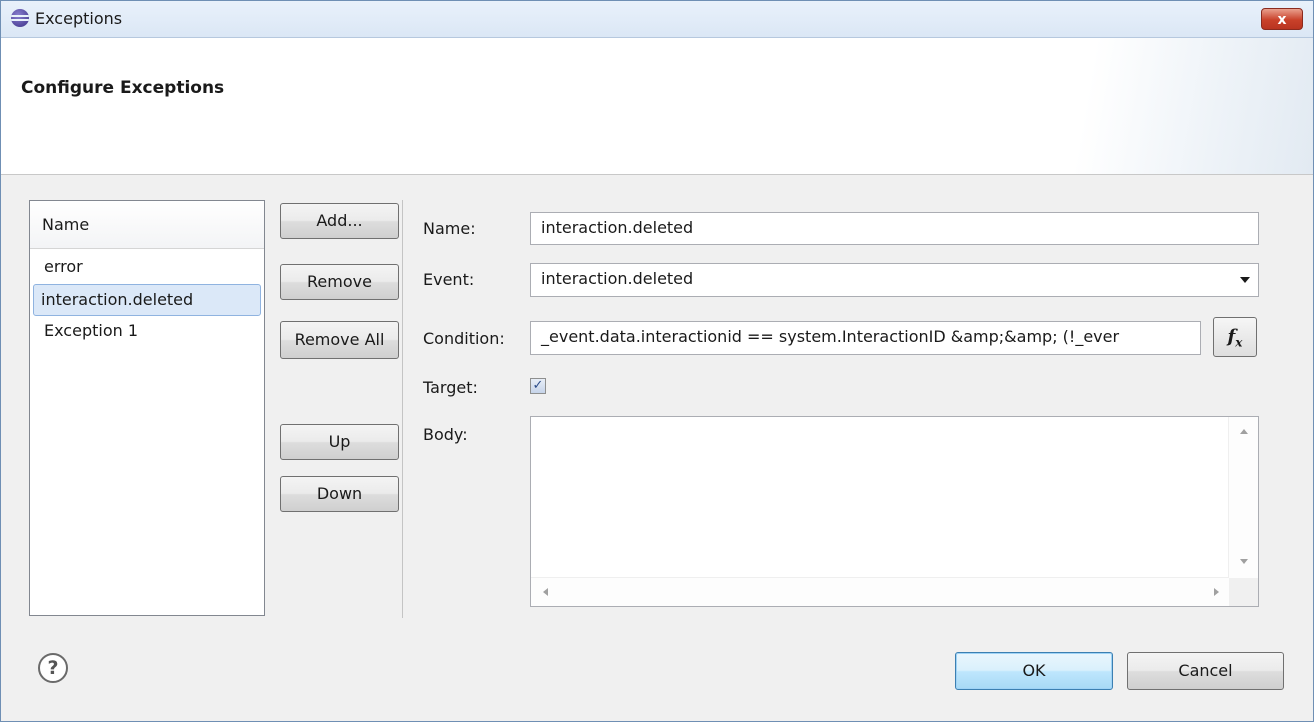  I want to click on window-title: Exceptions, so click(79, 18).